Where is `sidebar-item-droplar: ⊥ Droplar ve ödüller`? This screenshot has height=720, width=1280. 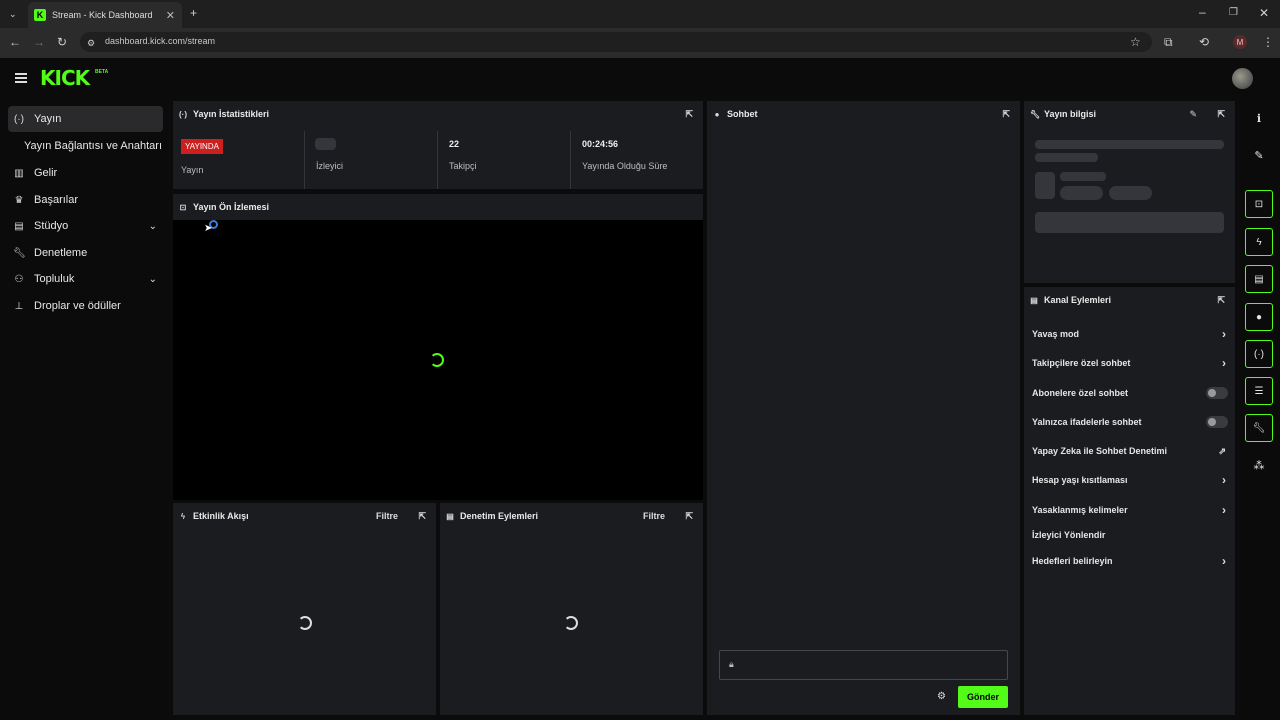 sidebar-item-droplar: ⊥ Droplar ve ödüller is located at coordinates (85, 306).